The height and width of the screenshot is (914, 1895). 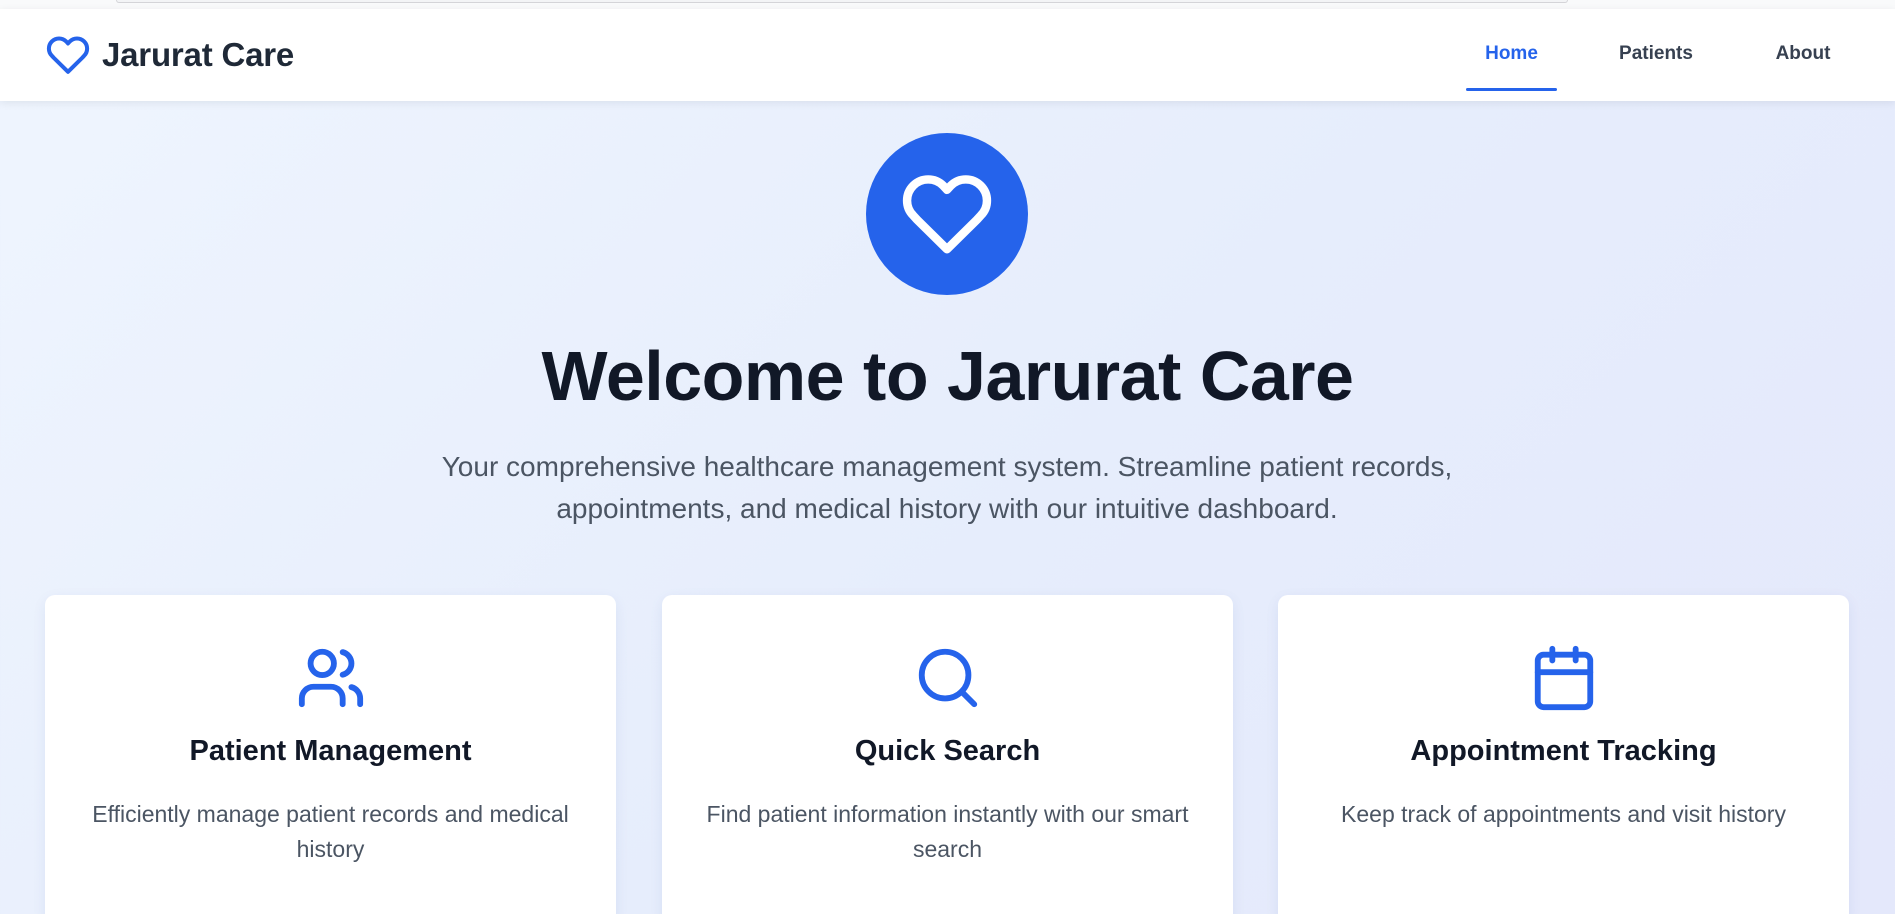 What do you see at coordinates (947, 55) in the screenshot?
I see `navbar: Jarurat Care Home Patients About` at bounding box center [947, 55].